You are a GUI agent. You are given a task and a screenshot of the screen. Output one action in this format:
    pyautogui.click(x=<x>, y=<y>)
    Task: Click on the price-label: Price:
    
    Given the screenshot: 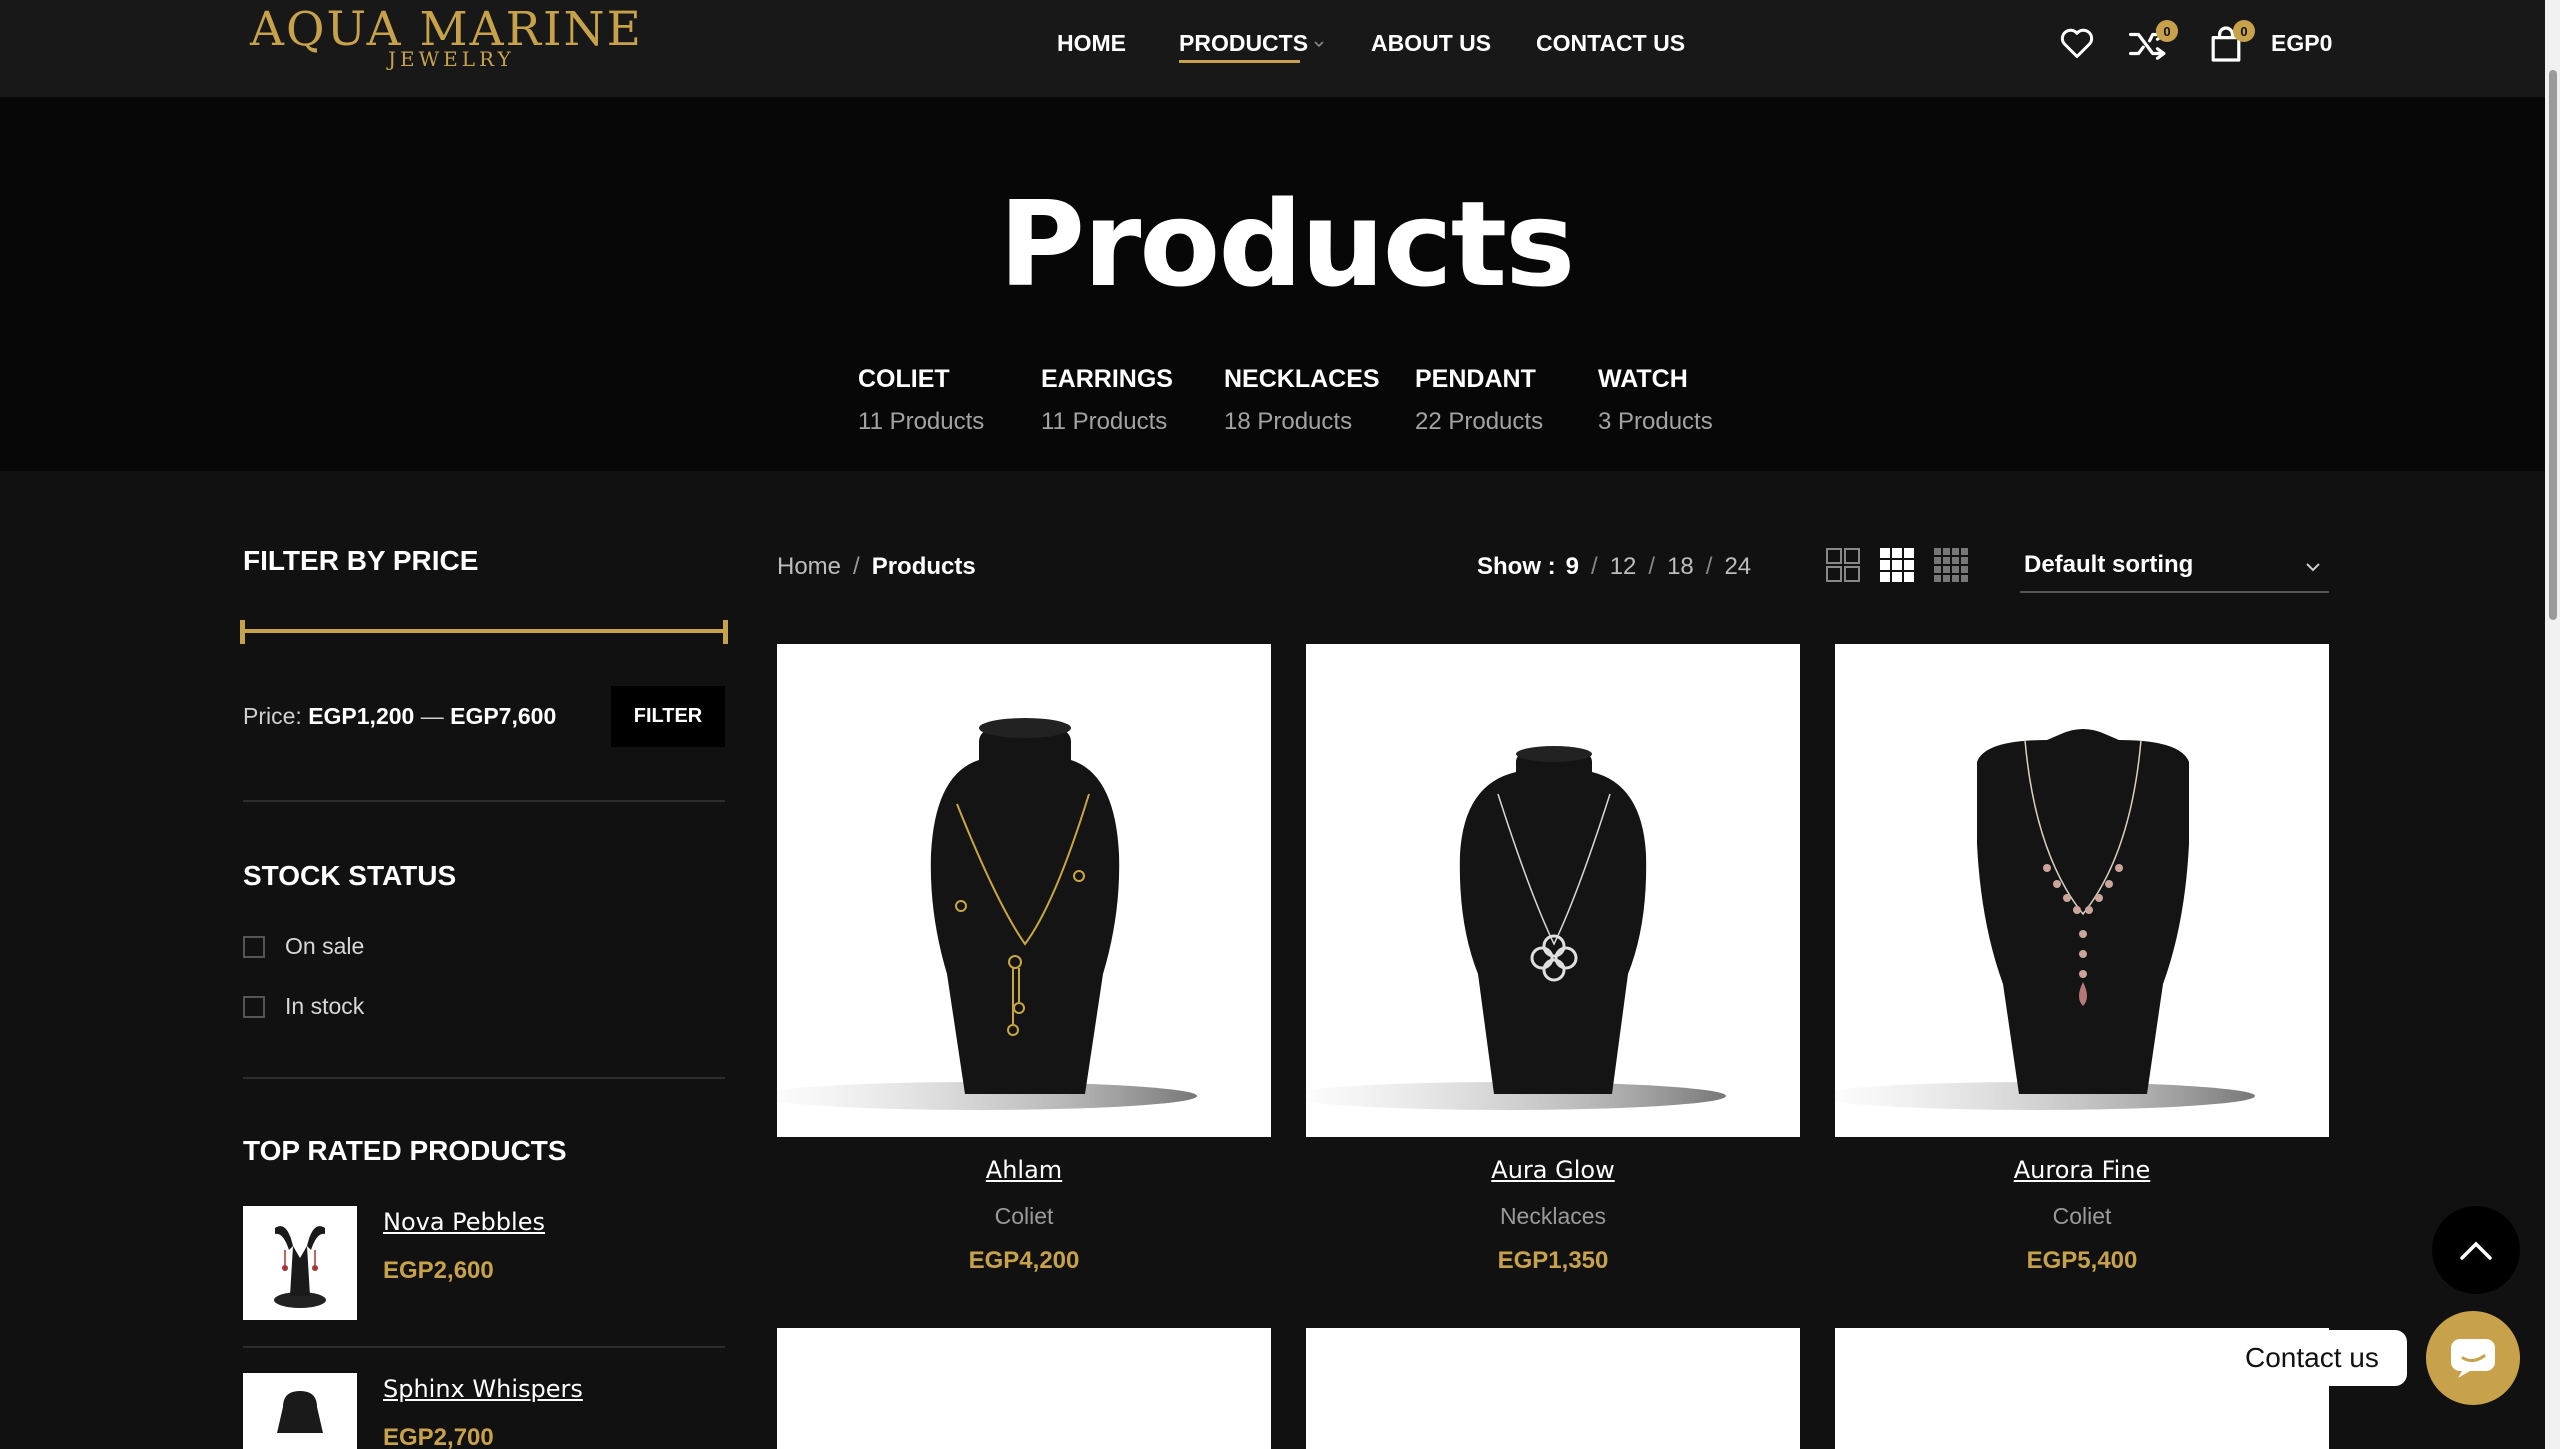 What is the action you would take?
    pyautogui.click(x=272, y=716)
    